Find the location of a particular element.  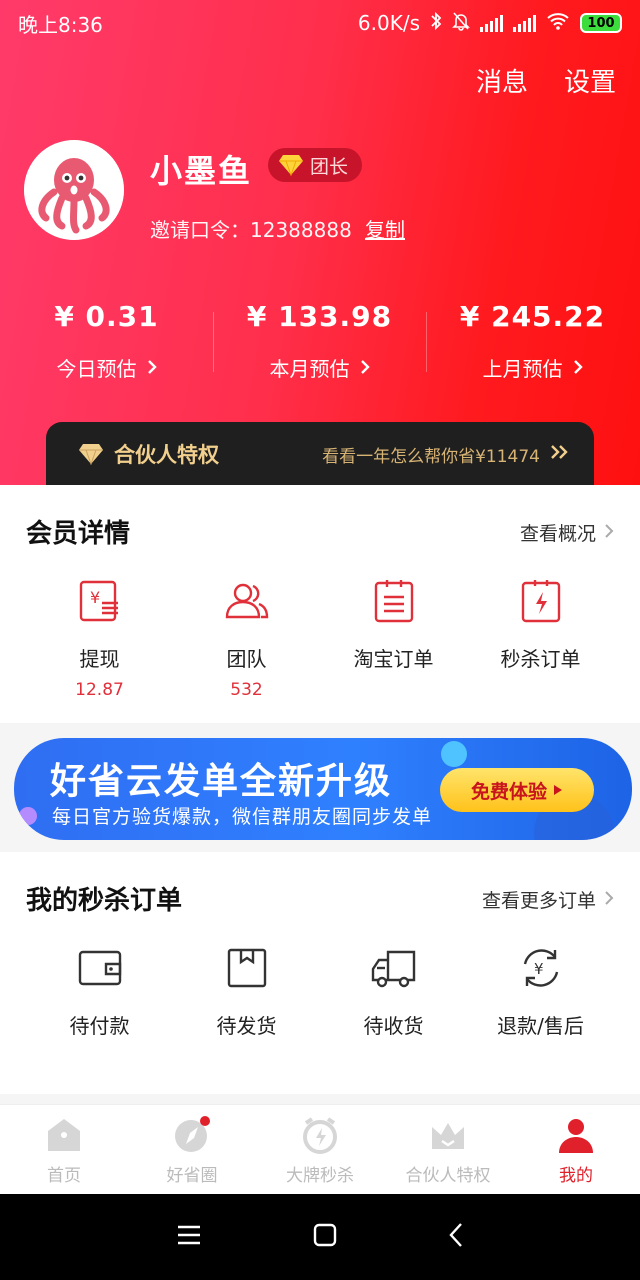

settings-button: 设置 is located at coordinates (590, 80).